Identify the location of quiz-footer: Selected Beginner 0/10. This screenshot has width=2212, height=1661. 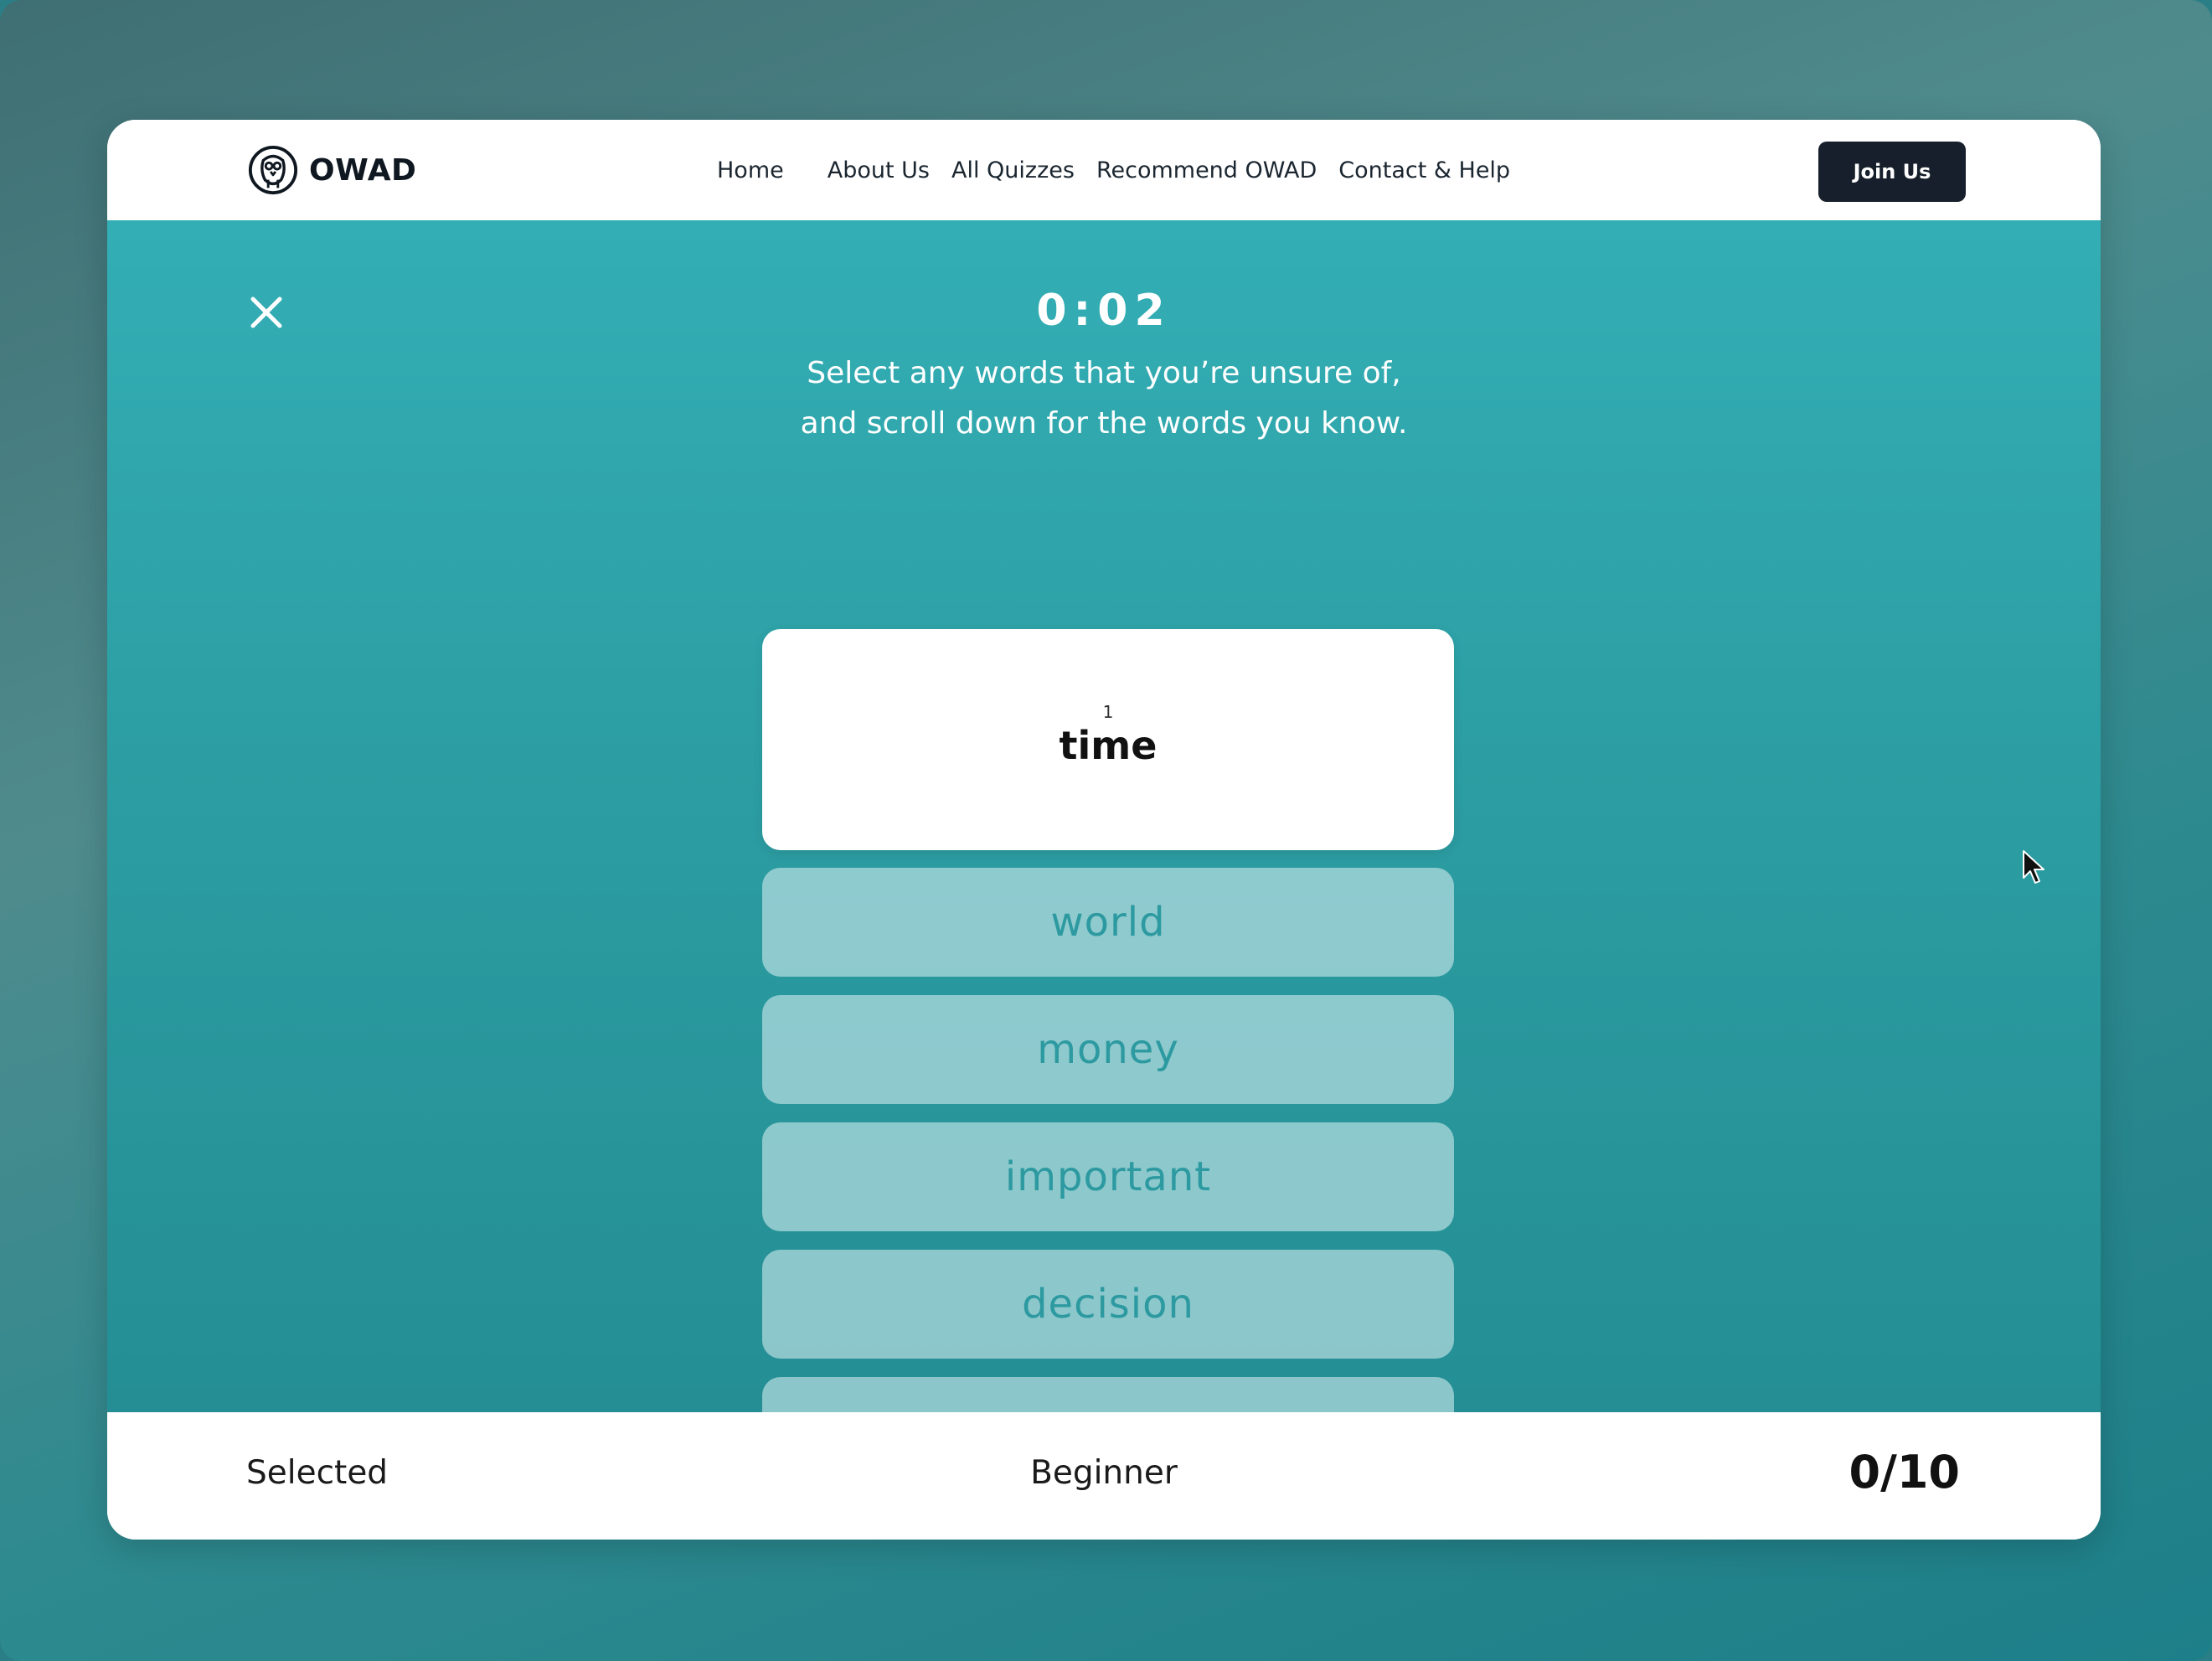
(1104, 1476).